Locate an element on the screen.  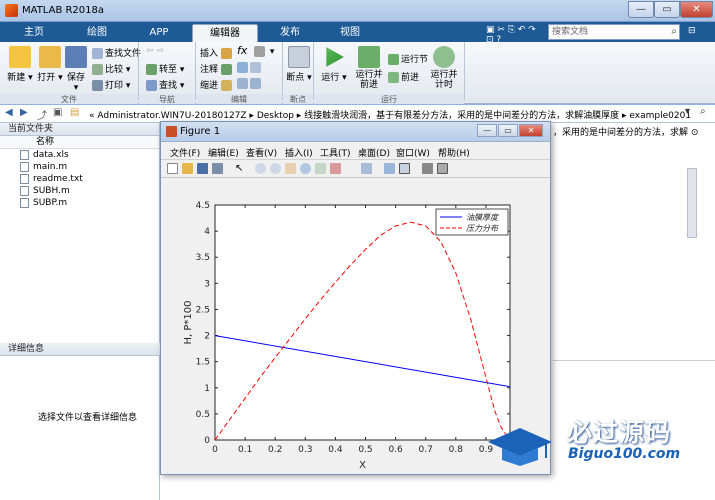
print-button: 打印 ▾ is located at coordinates (111, 84).